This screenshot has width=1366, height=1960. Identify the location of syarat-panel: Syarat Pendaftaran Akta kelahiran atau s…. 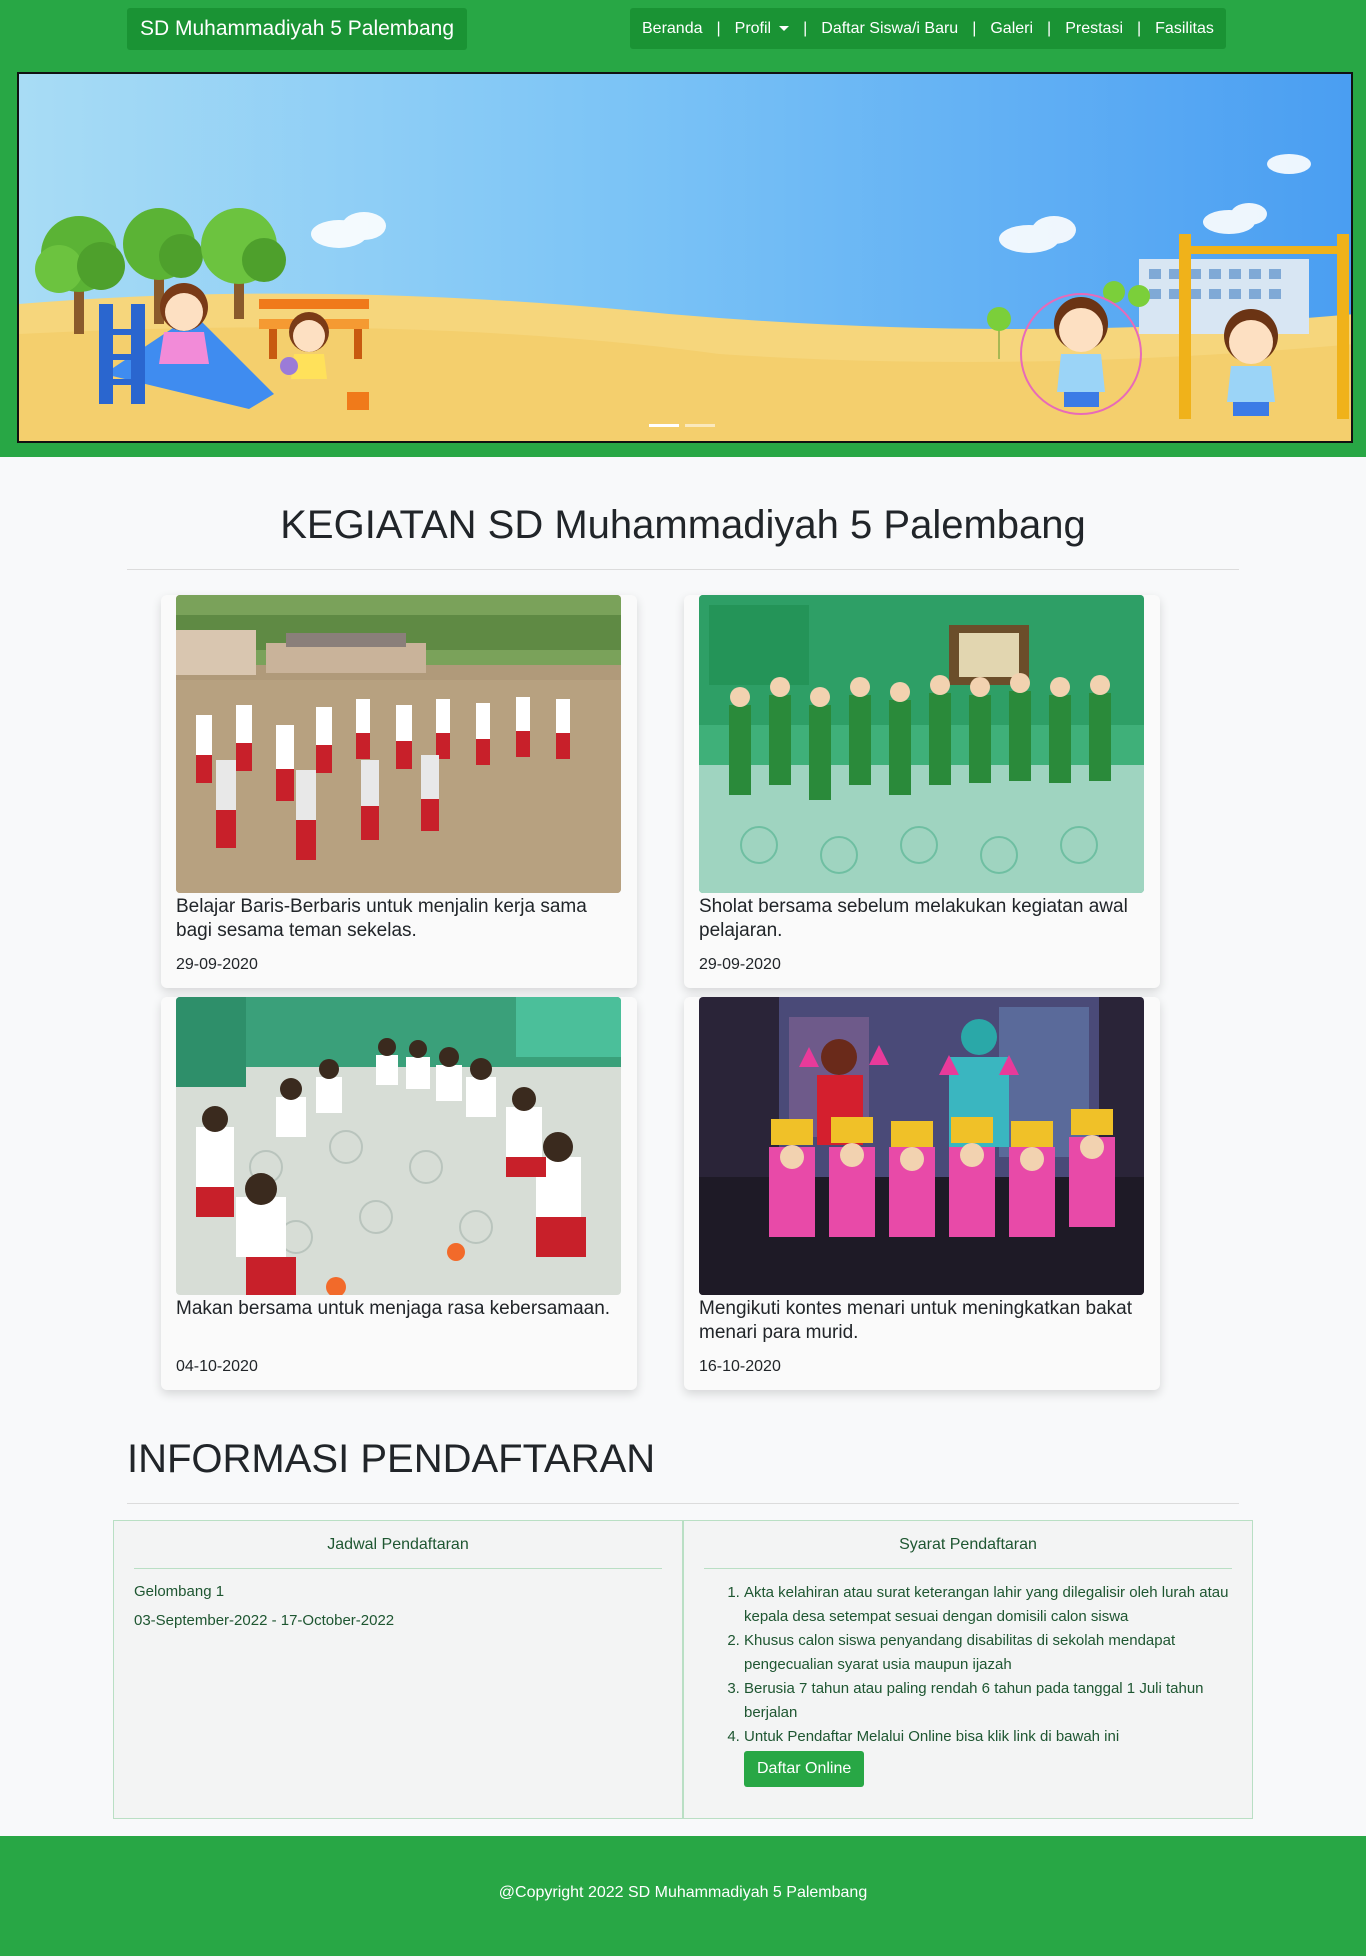
(968, 1669).